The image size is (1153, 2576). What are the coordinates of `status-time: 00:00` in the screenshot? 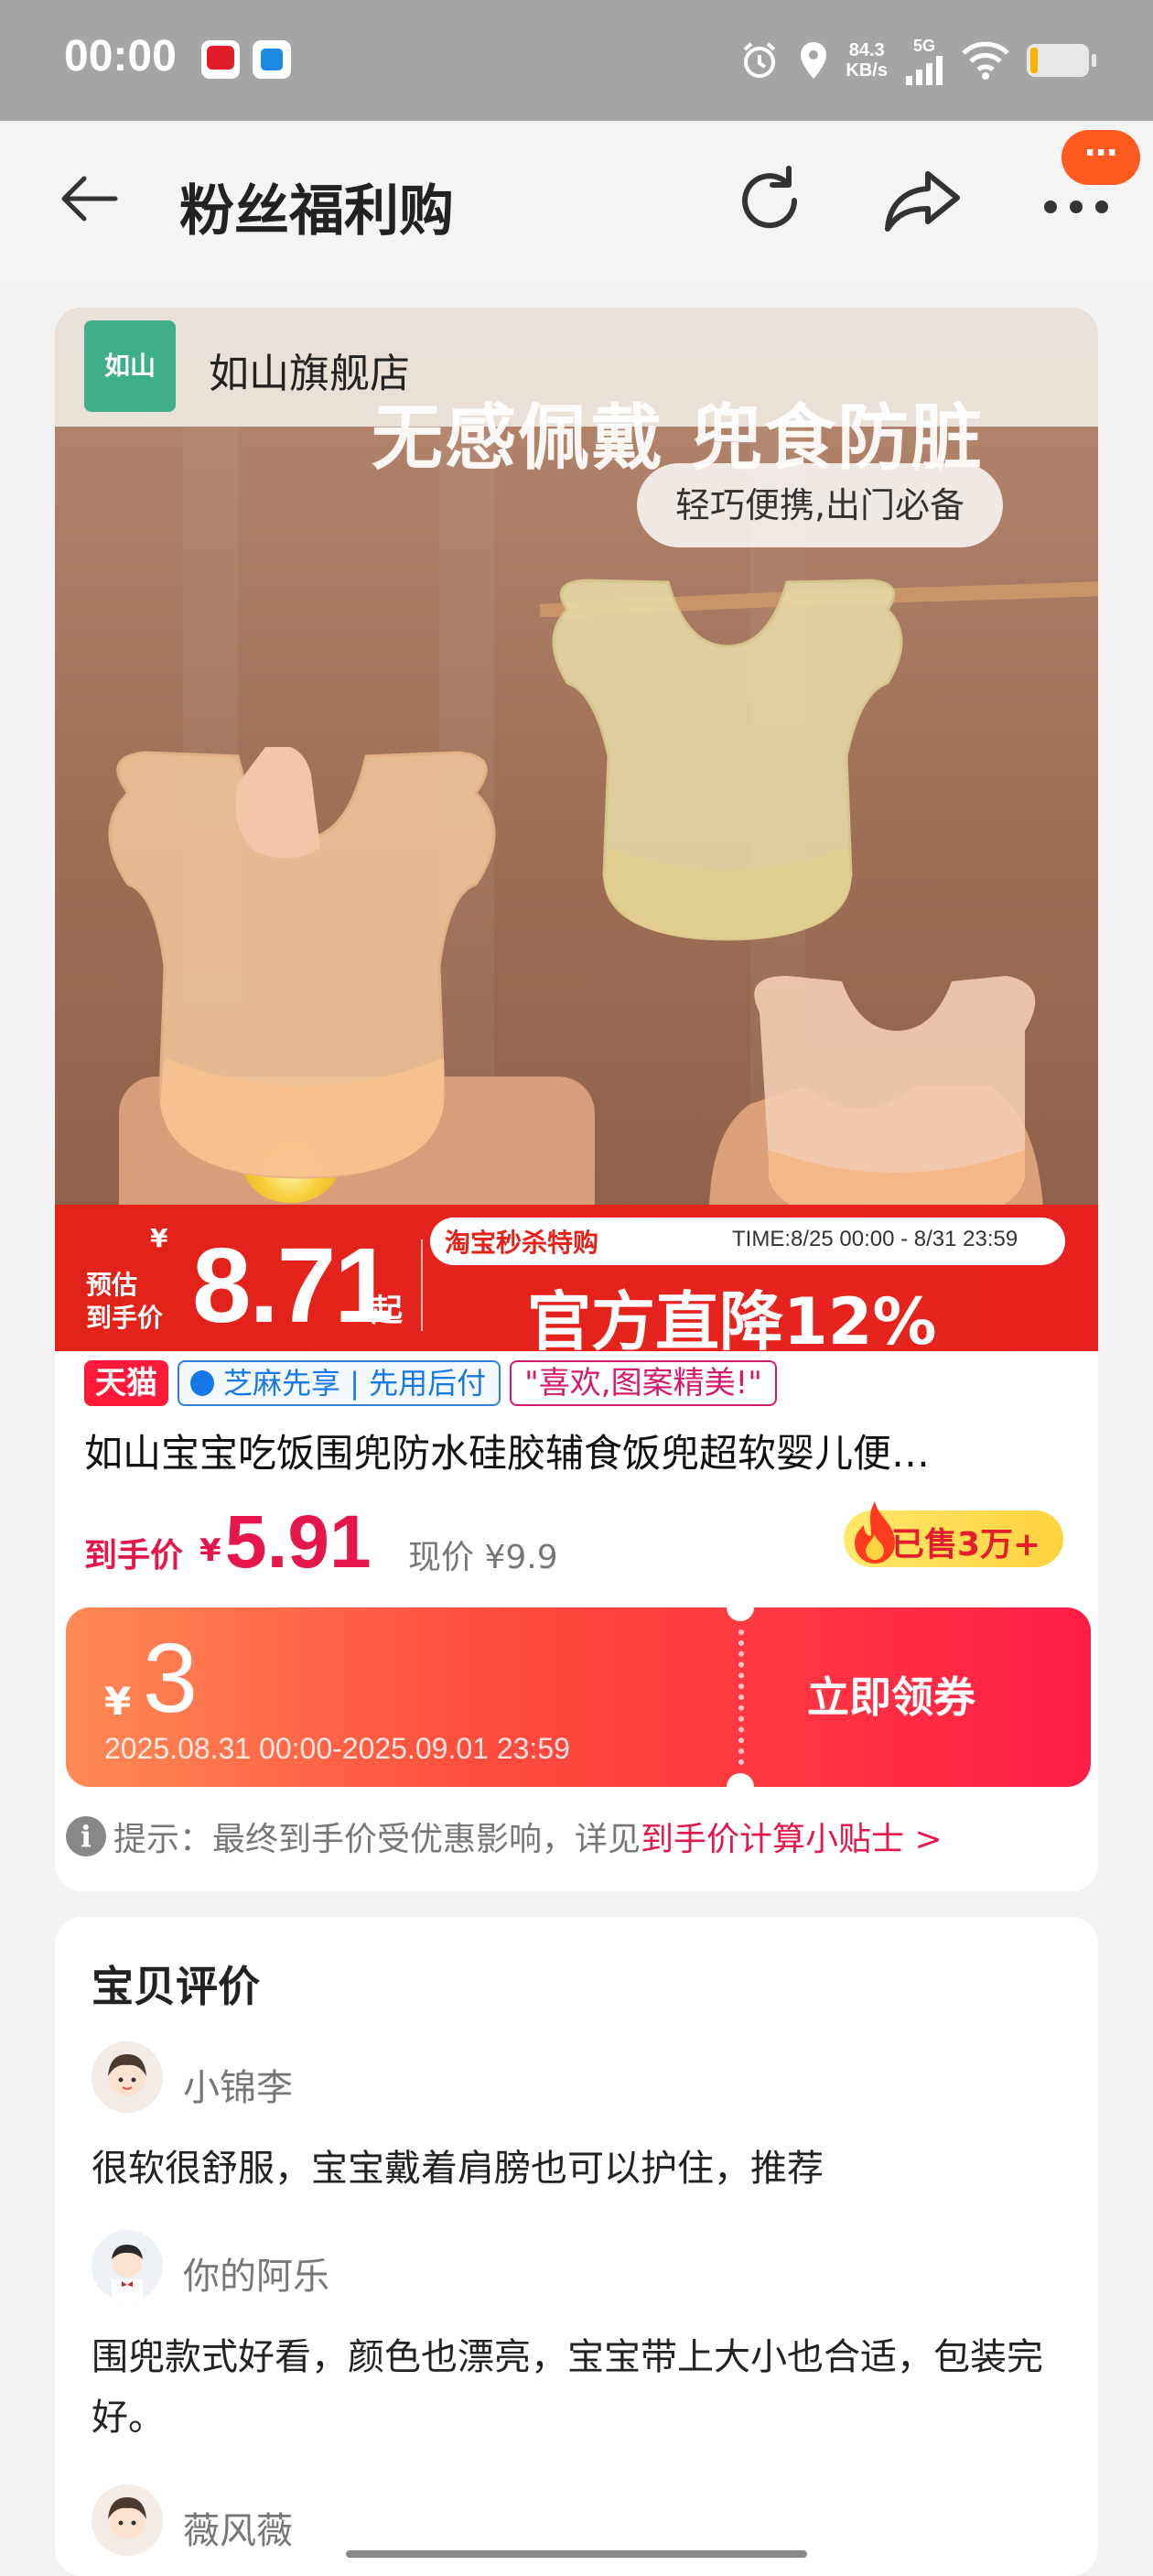 It's located at (121, 57).